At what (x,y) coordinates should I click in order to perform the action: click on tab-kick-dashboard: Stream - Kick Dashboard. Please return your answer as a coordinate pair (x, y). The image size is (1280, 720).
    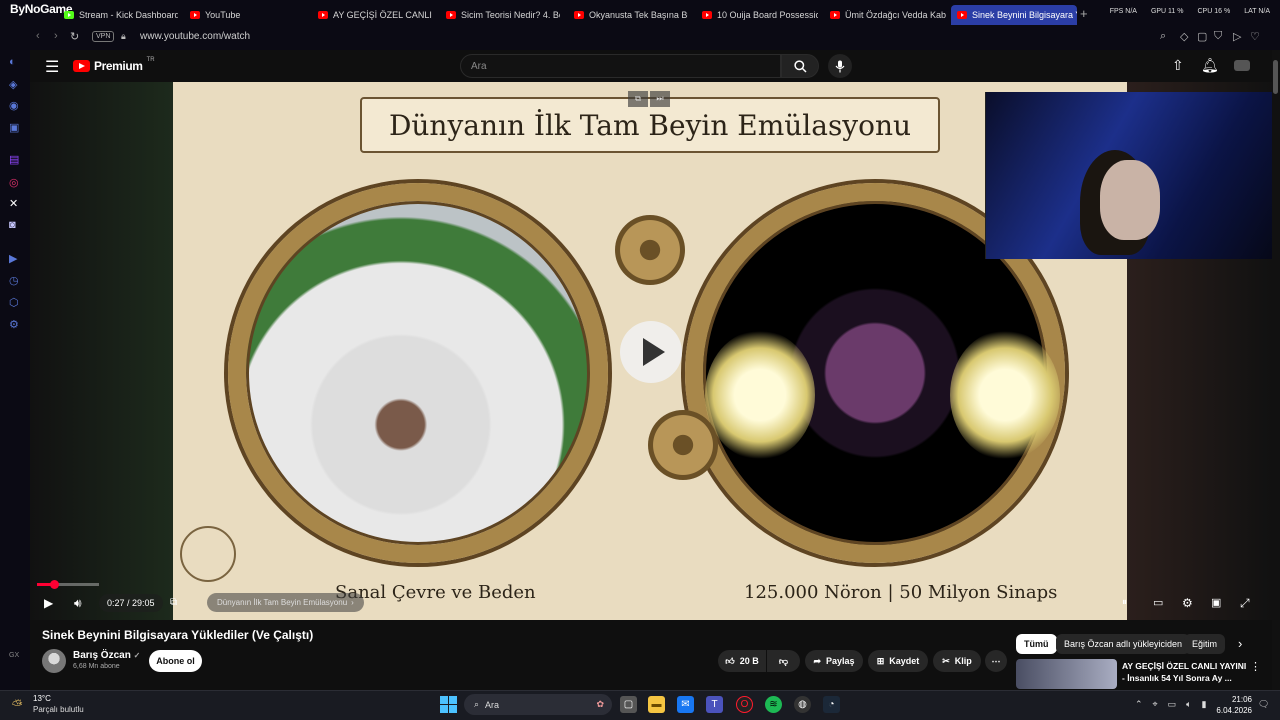
    Looking at the image, I should click on (118, 15).